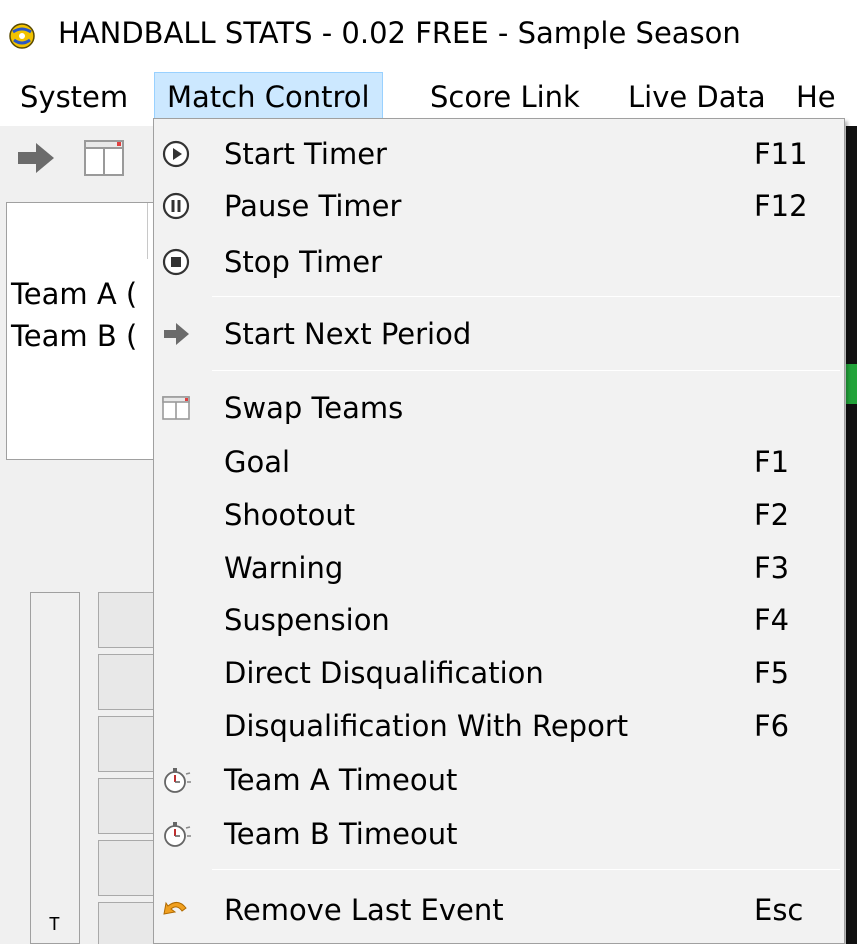  Describe the element at coordinates (499, 462) in the screenshot. I see `menu-goal: Goal F1` at that location.